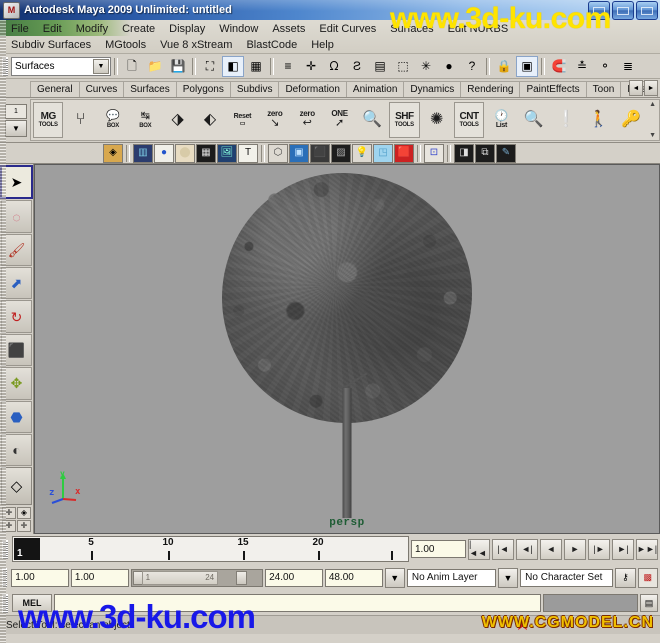 The image size is (660, 643). What do you see at coordinates (16, 486) in the screenshot?
I see `quick-layout-single-perspective: ◇` at bounding box center [16, 486].